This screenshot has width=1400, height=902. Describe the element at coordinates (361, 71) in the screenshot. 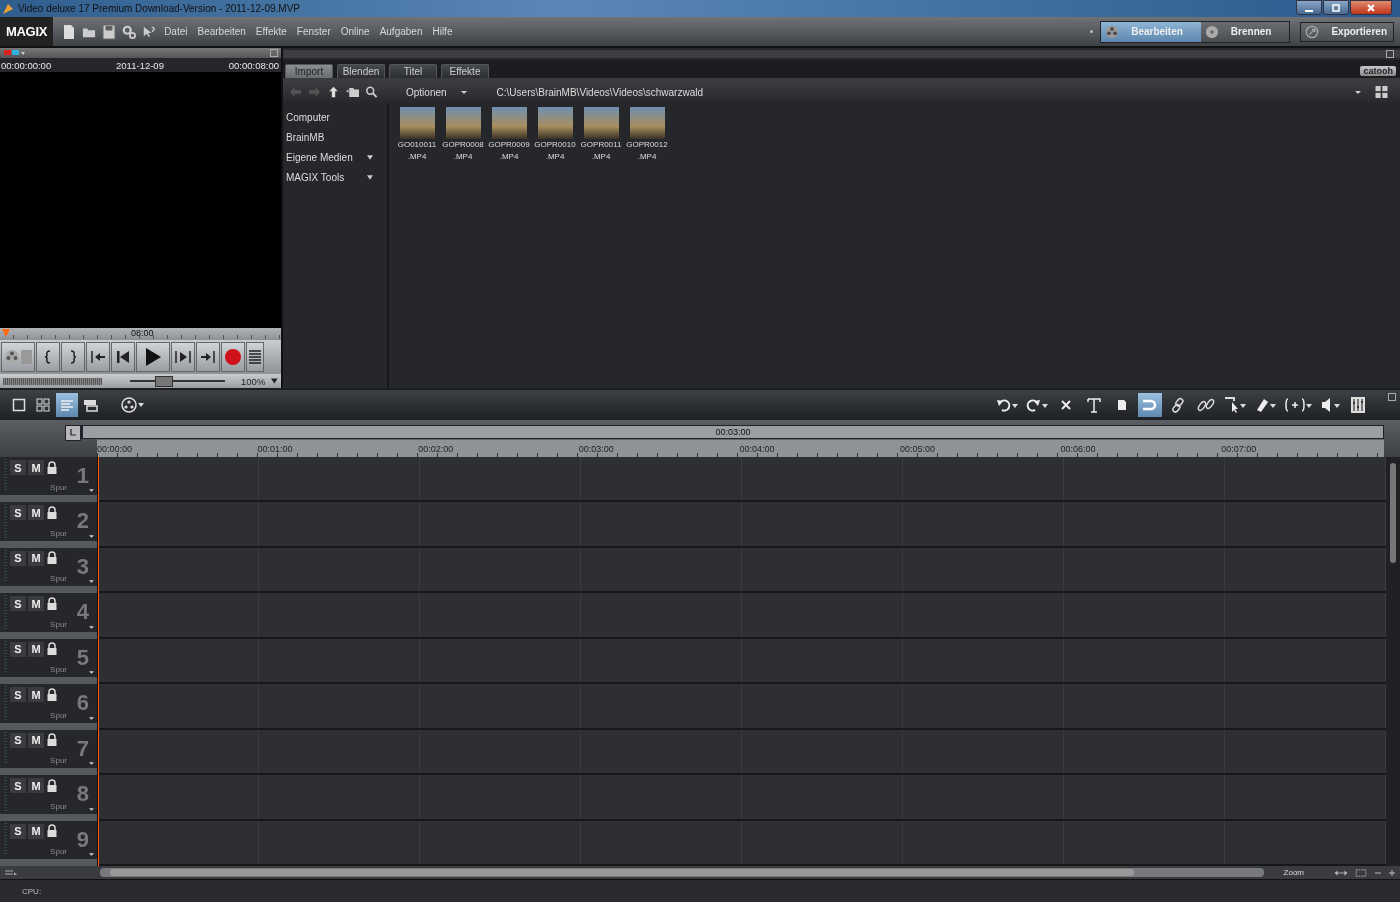

I see `browser-tab: Blenden` at that location.